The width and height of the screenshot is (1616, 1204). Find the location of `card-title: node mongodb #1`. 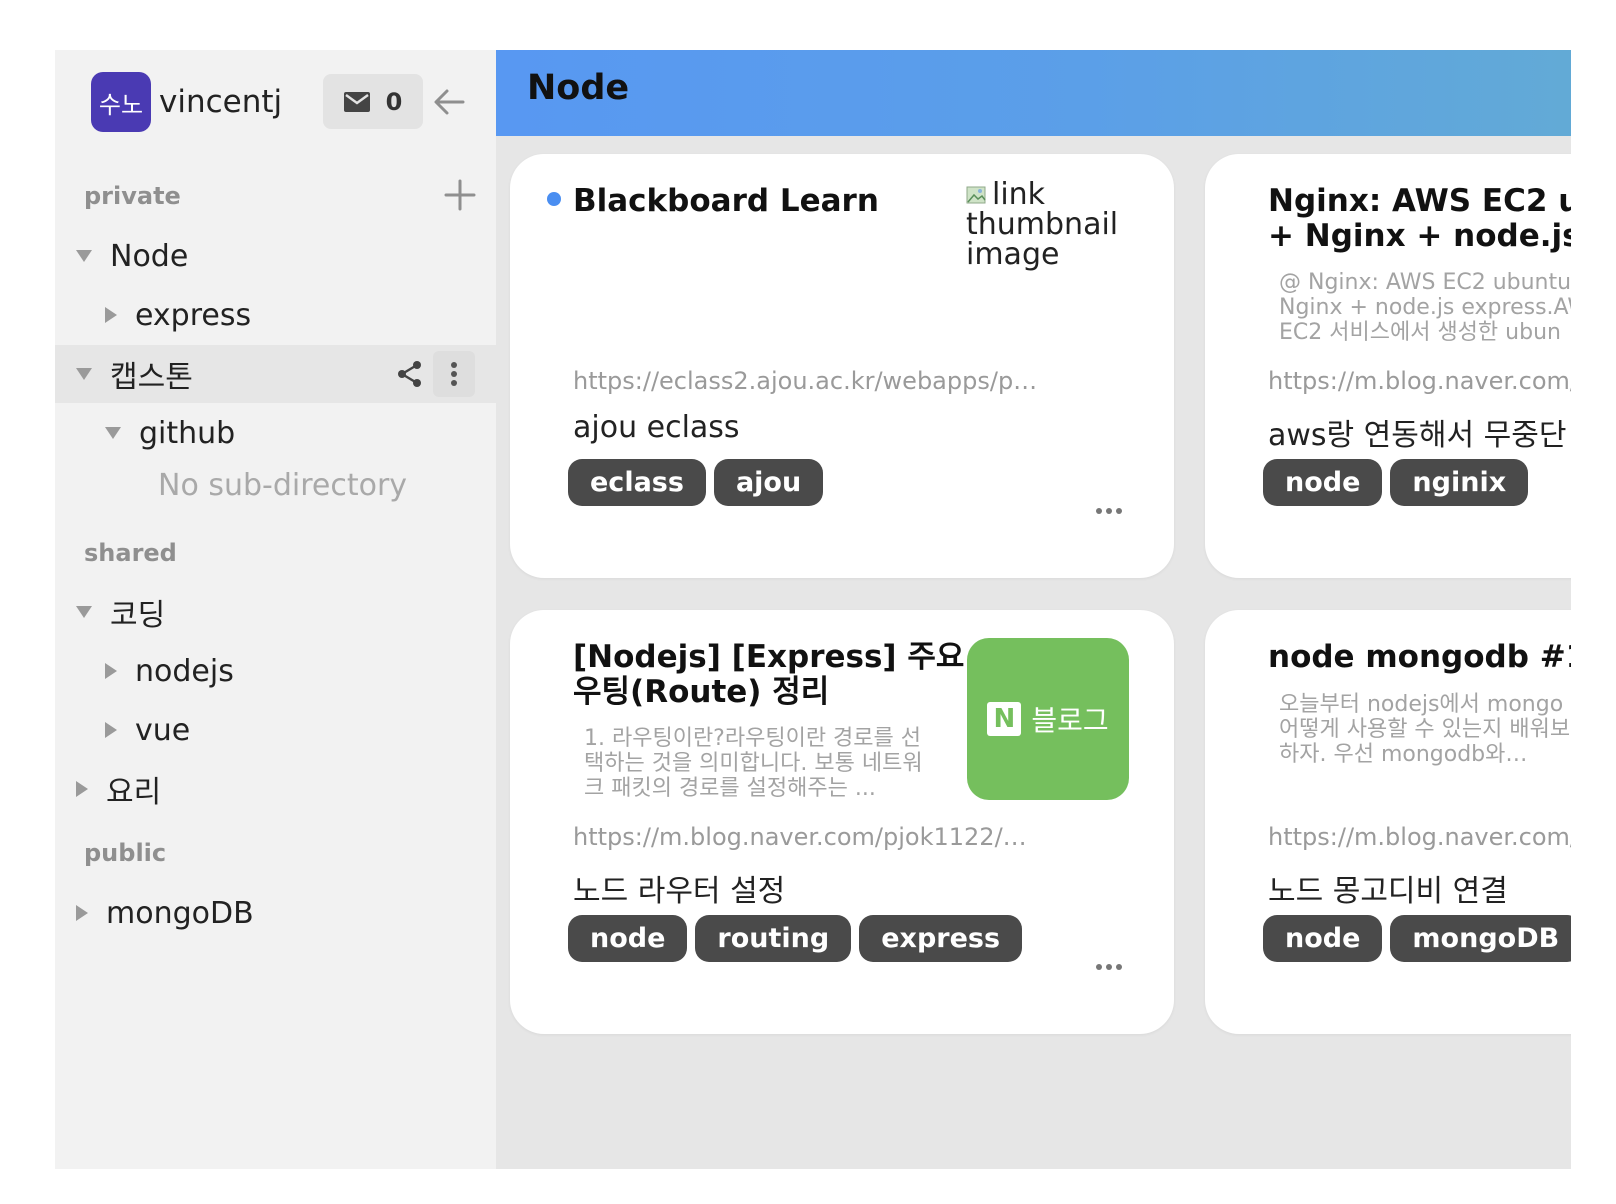

card-title: node mongodb #1 is located at coordinates (1419, 657).